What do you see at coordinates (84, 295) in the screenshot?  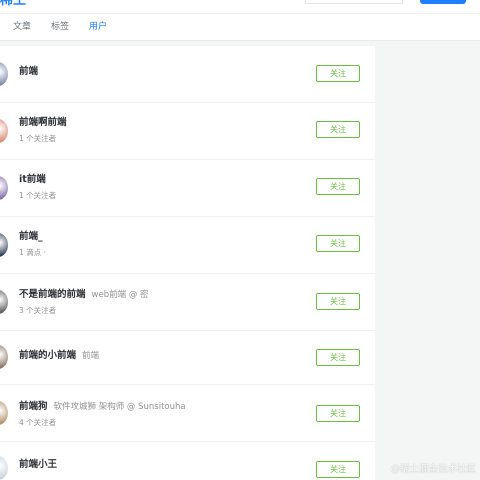 I see `user-name: 不是前端的前端 web前端 @ 密` at bounding box center [84, 295].